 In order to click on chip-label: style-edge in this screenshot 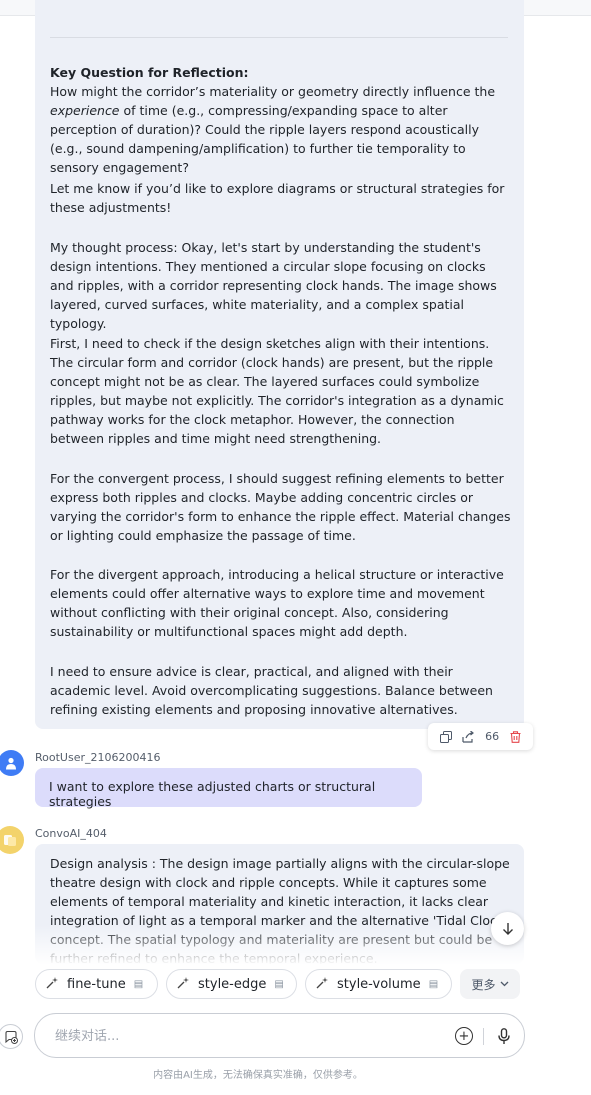, I will do `click(232, 984)`.